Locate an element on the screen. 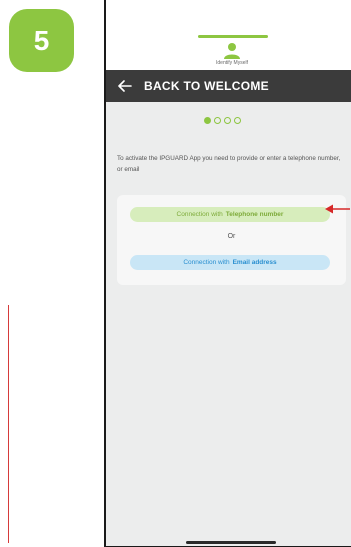 Image resolution: width=351 pixels, height=547 pixels. email-button-prefix: Connection with is located at coordinates (206, 262).